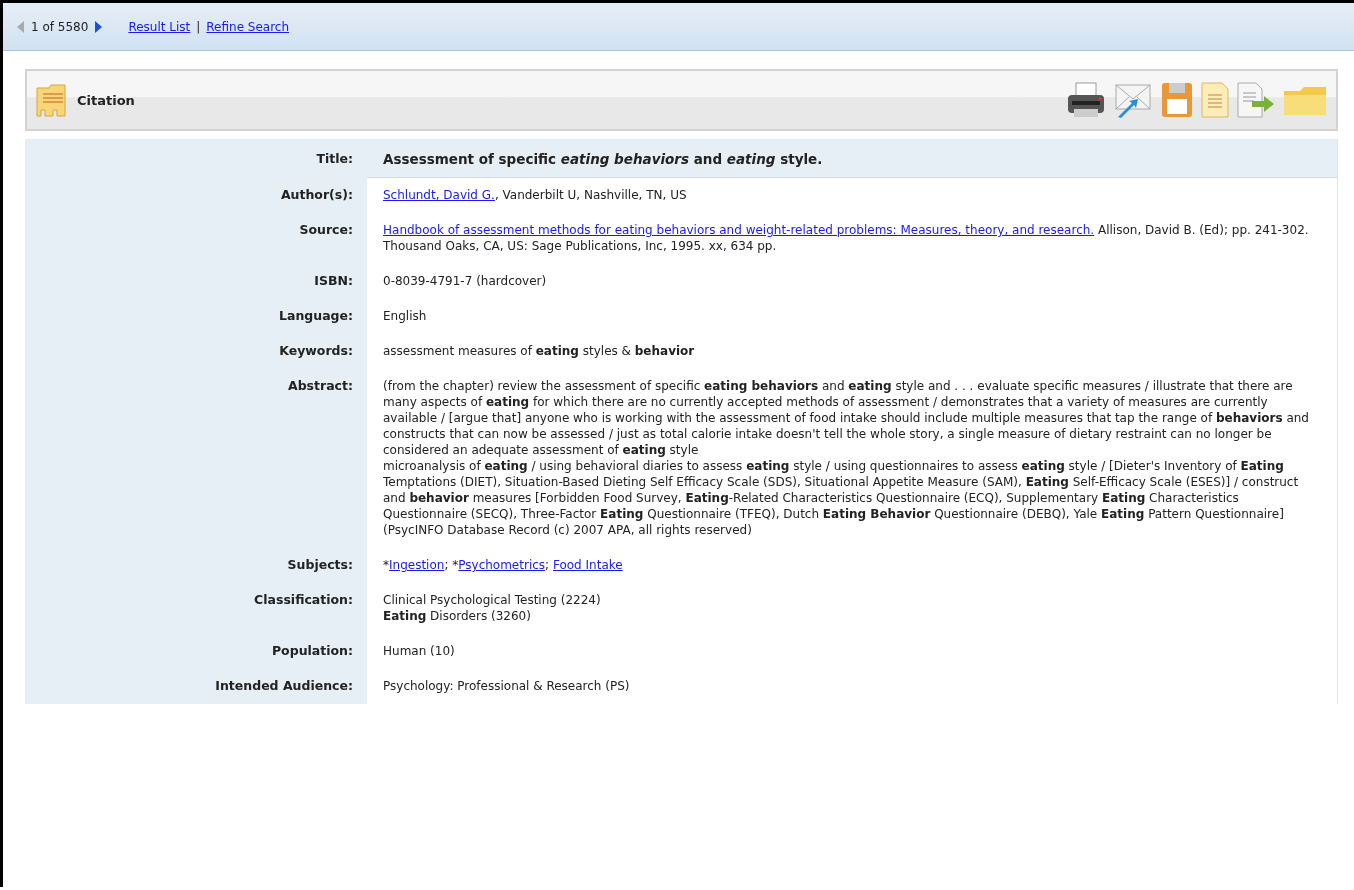 This screenshot has height=890, width=1354. Describe the element at coordinates (846, 238) in the screenshot. I see `field-value: Handbook of assessment methods for eating behaviors and weight-related problems: Measures, theory, and research. Allison, David B. (Ed); pp. 241-302. Thousand Oaks, CA, US: Sage Publications, Inc, 1995. xx, 634 pp.` at that location.